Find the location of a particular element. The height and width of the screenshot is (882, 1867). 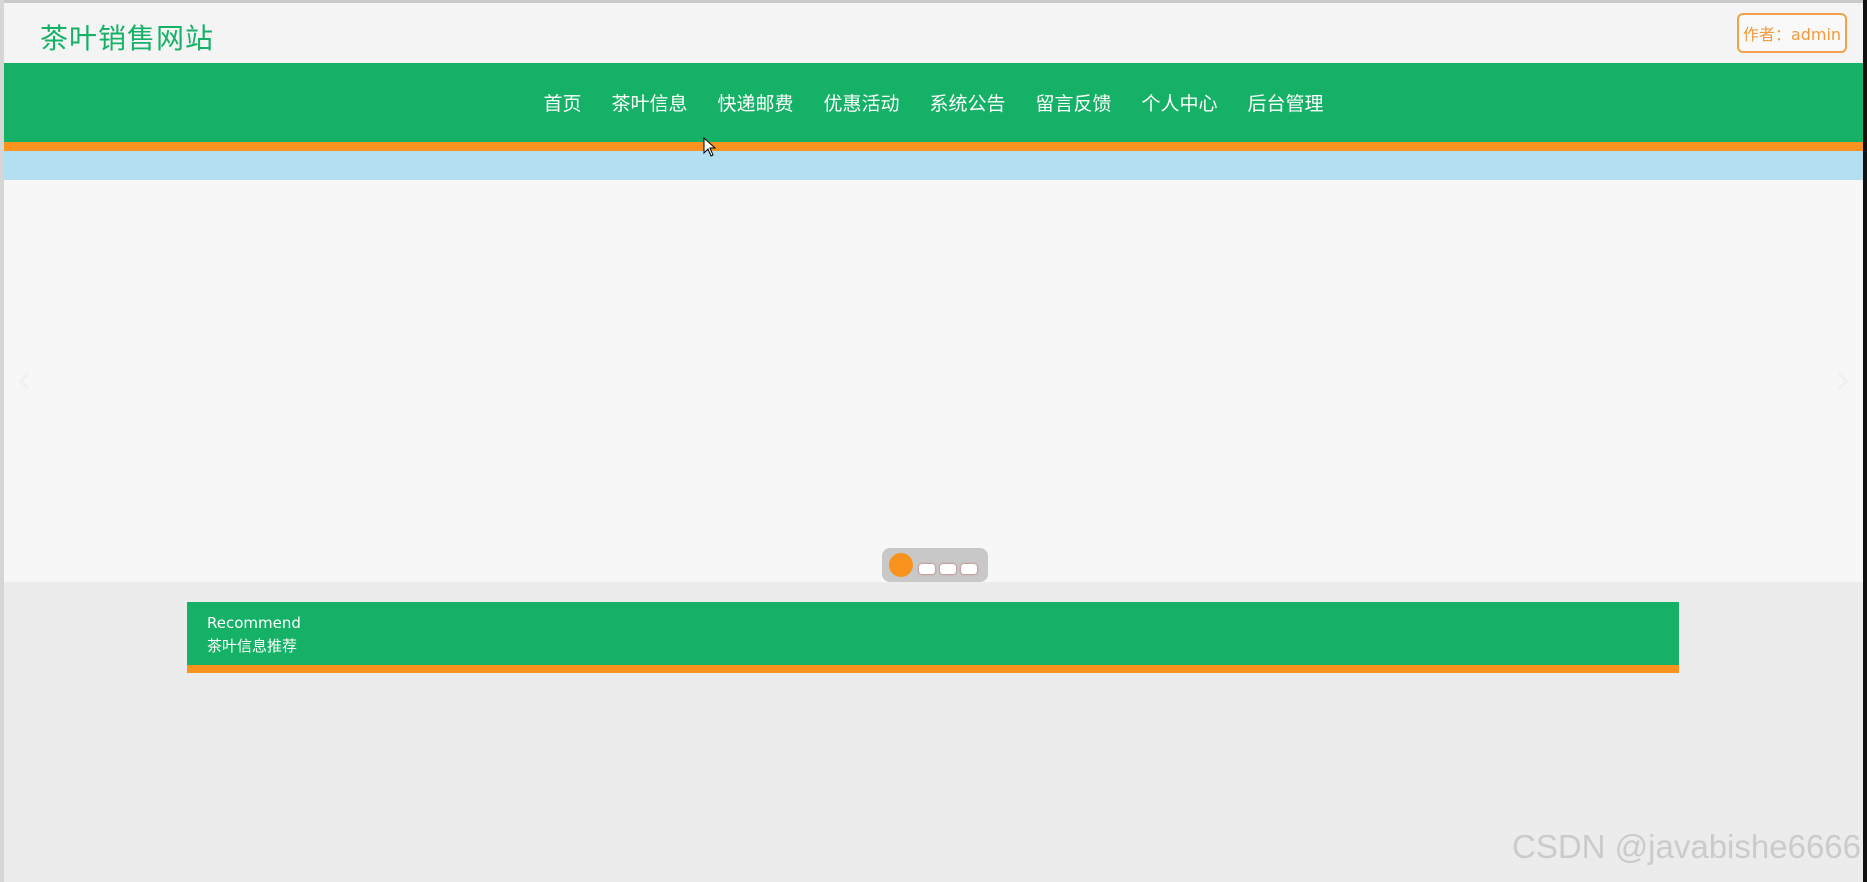

recommend-title-cn: 茶叶信息推荐 is located at coordinates (252, 646).